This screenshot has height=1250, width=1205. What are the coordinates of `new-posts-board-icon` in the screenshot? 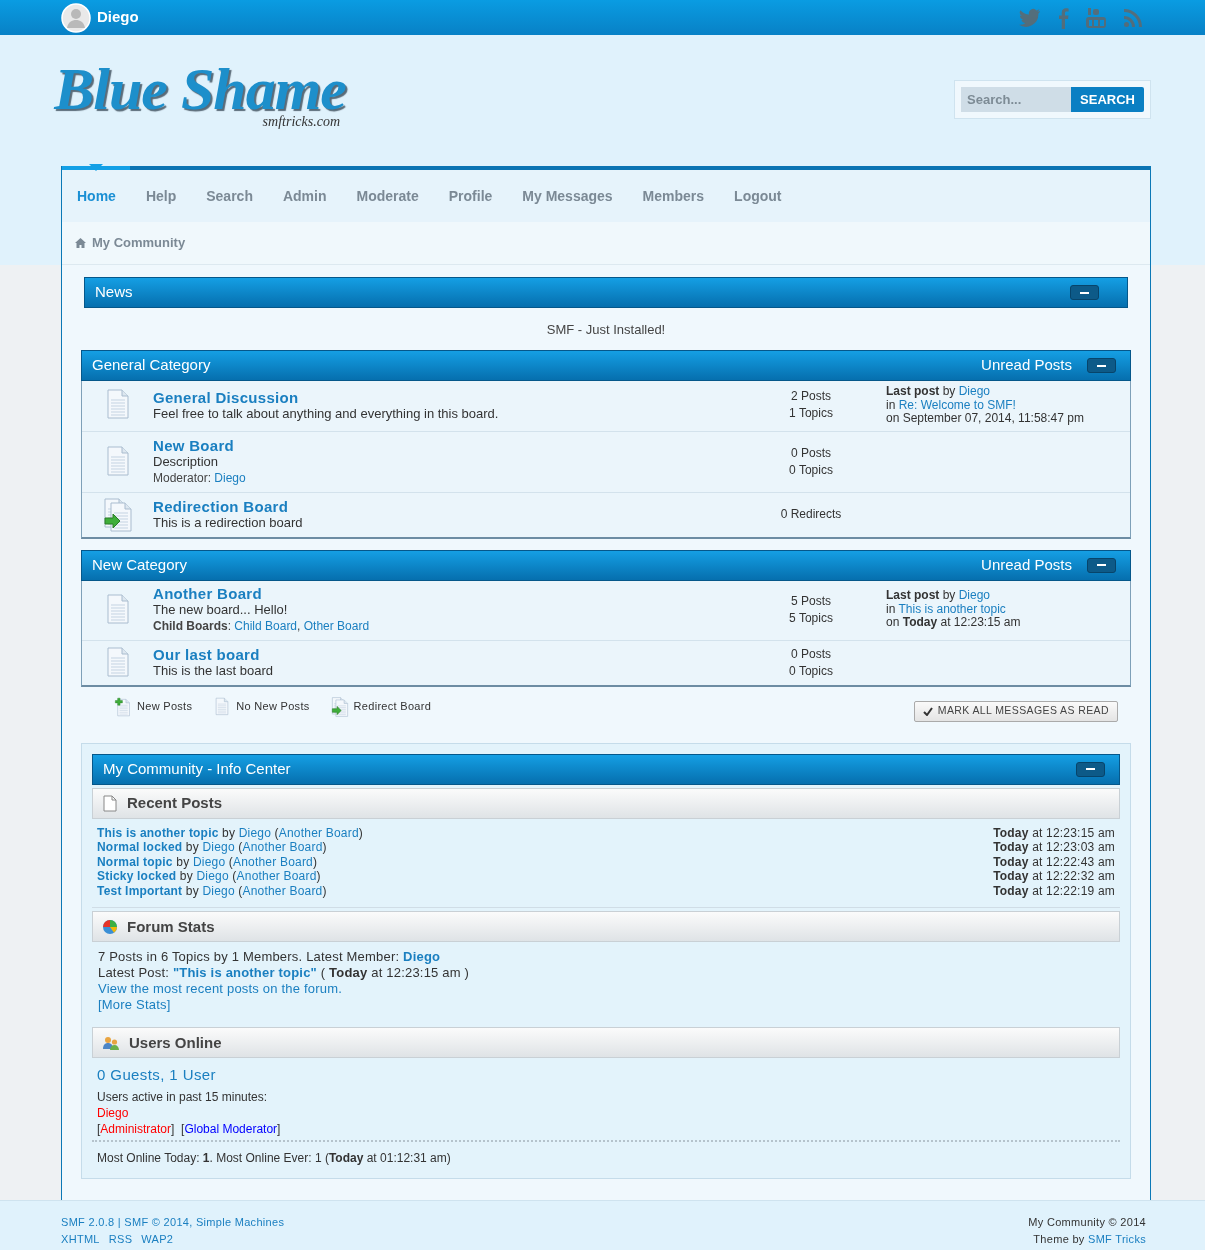 It's located at (123, 706).